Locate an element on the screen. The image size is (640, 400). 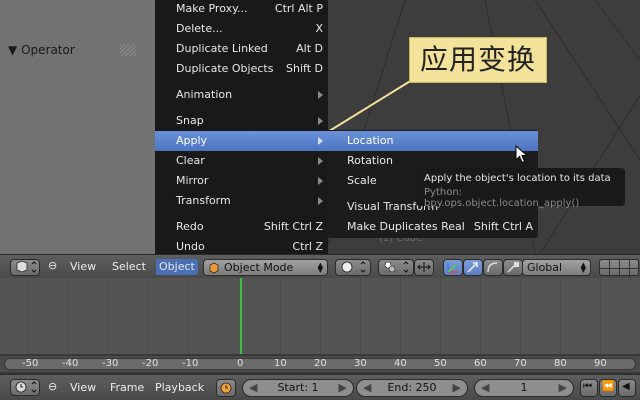
scale-manipulator-button is located at coordinates (513, 267).